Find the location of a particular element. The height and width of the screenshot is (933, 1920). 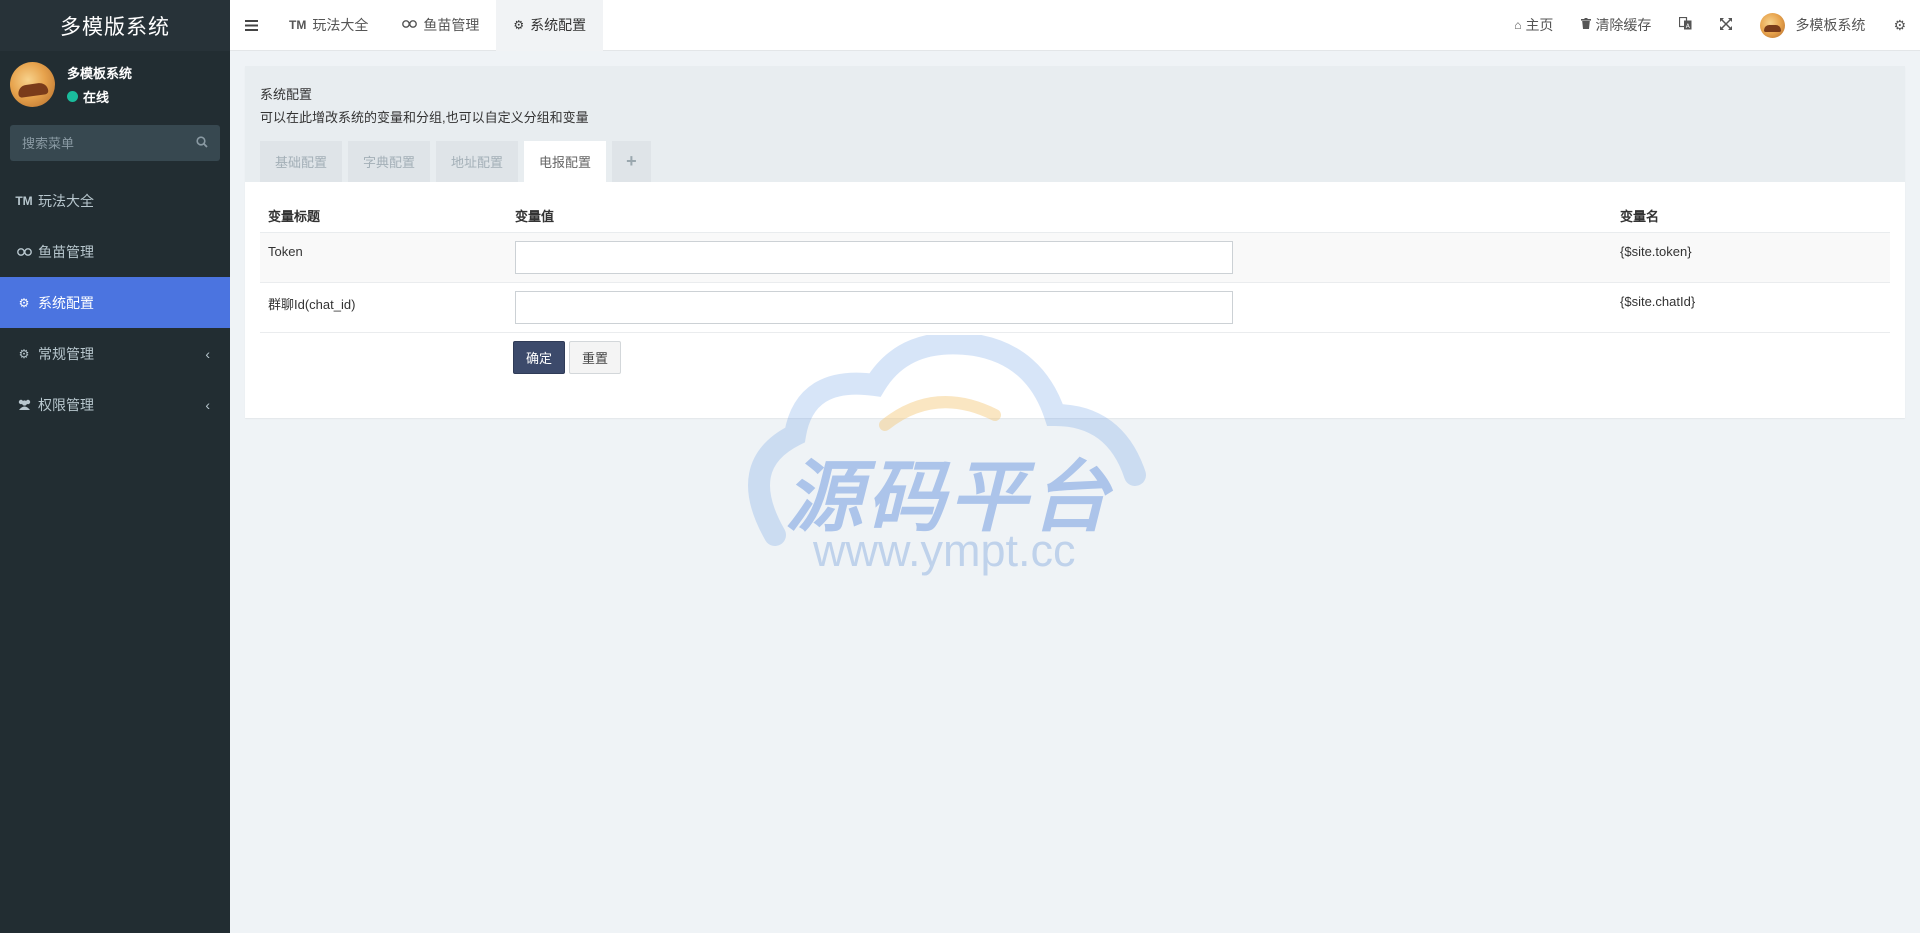

add-tab-button: + is located at coordinates (631, 161).